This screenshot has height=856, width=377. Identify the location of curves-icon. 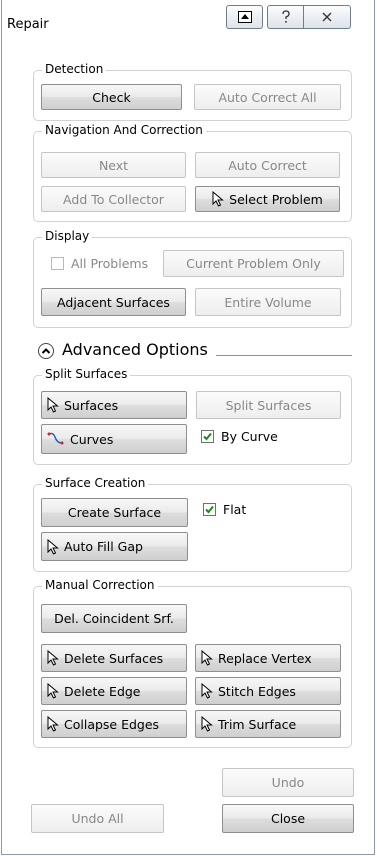
(56, 439).